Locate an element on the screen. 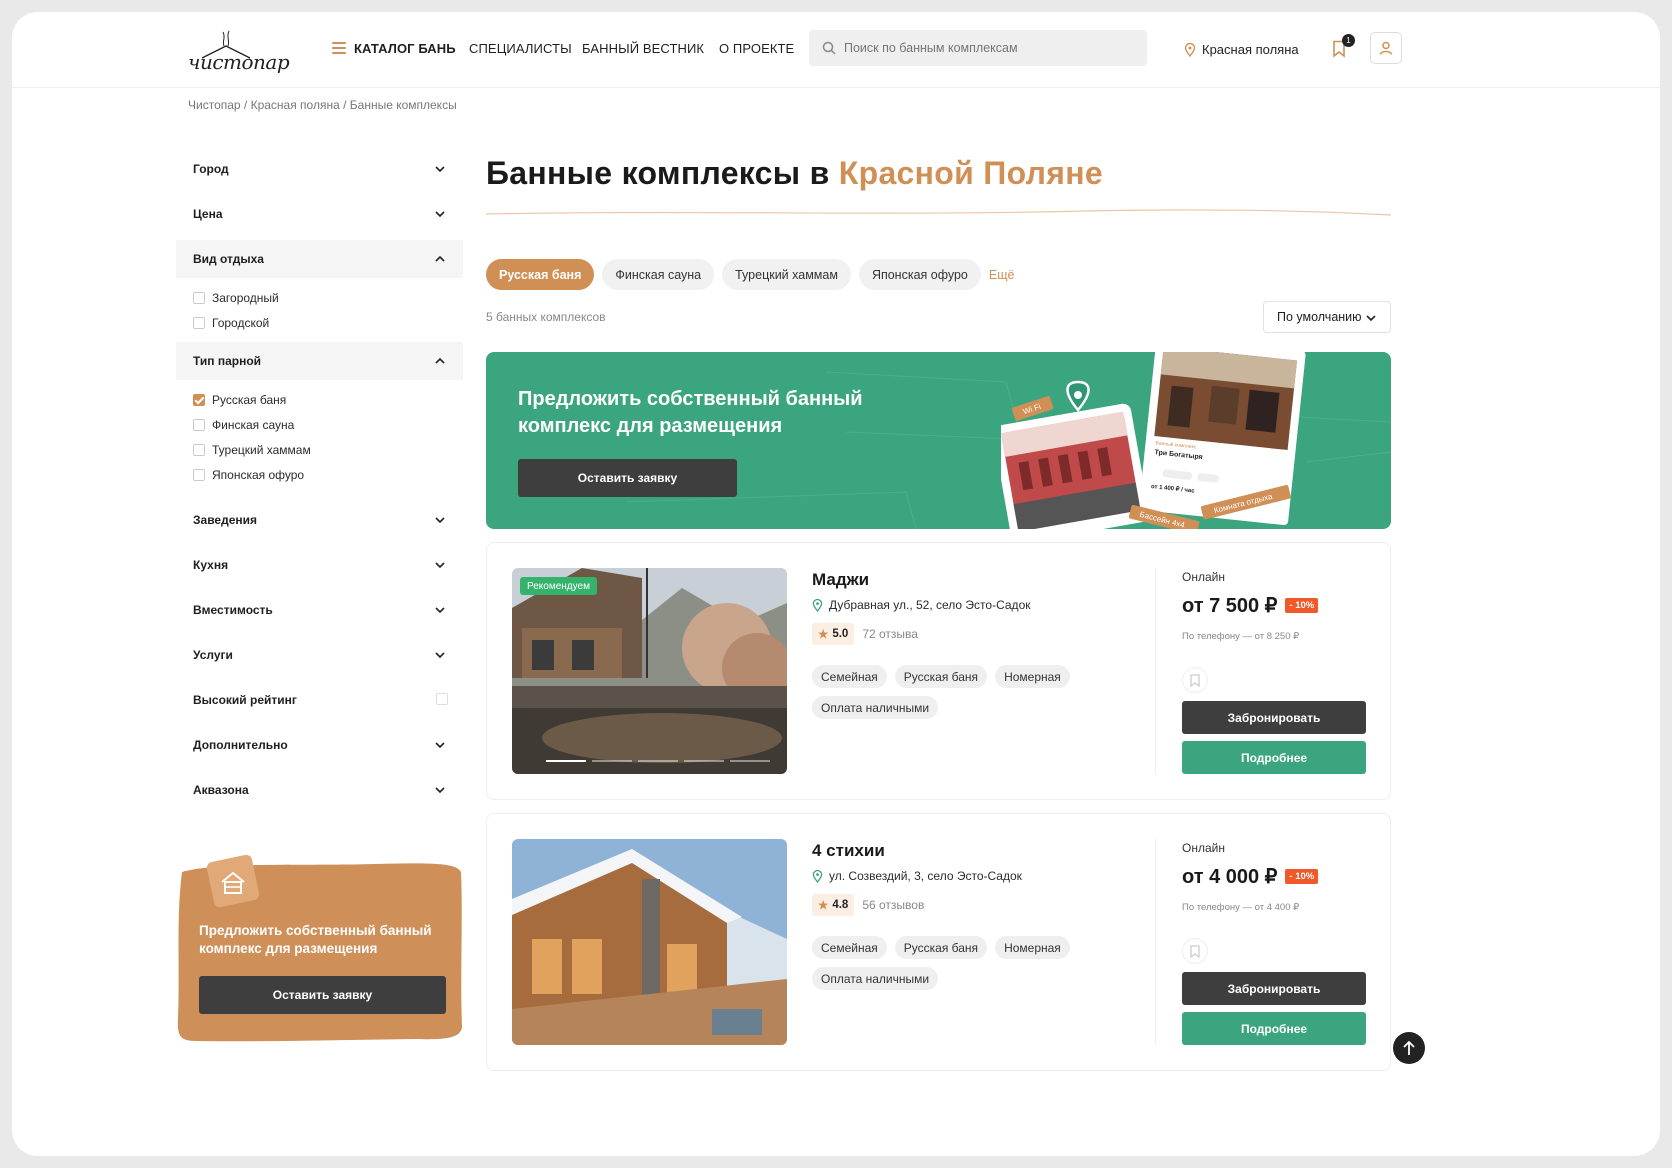 The width and height of the screenshot is (1672, 1168). filter-aquazone: Аквазона is located at coordinates (319, 790).